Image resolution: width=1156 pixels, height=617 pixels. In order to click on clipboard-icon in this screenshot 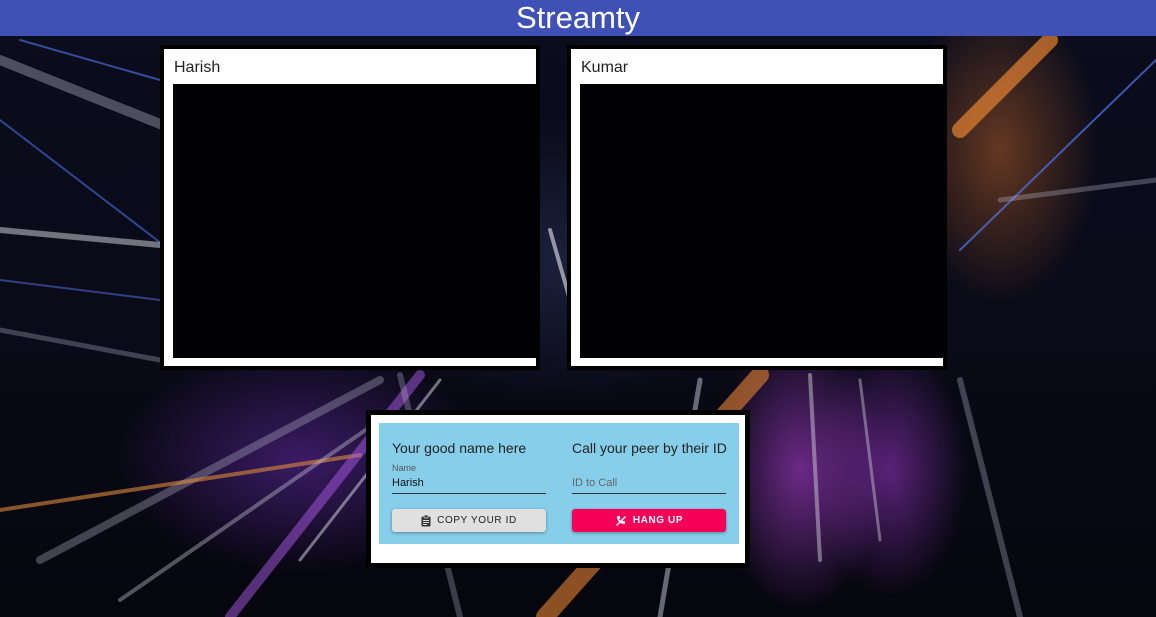, I will do `click(426, 520)`.